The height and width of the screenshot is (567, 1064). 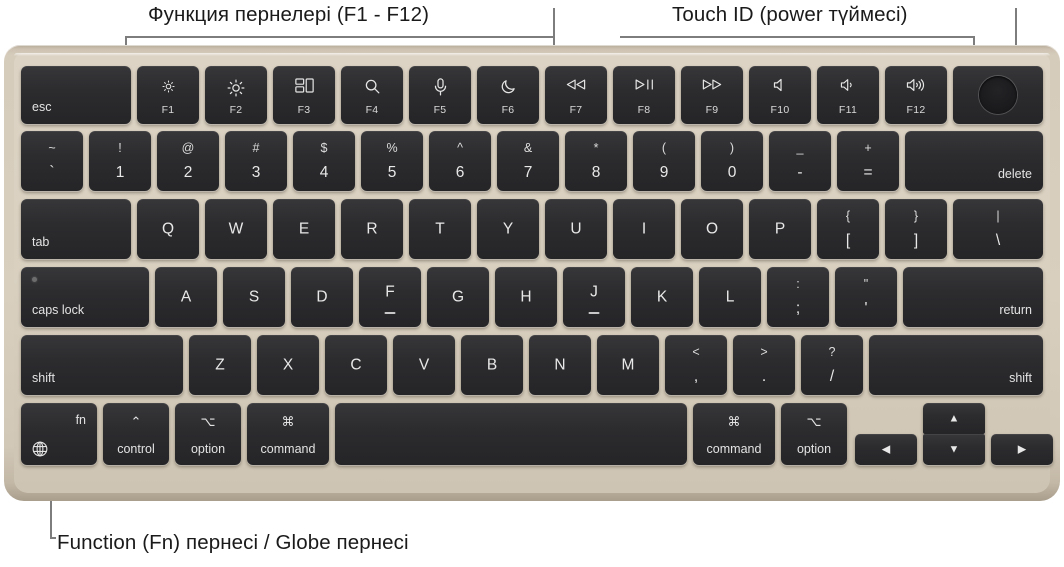 I want to click on key-d: D, so click(x=322, y=297).